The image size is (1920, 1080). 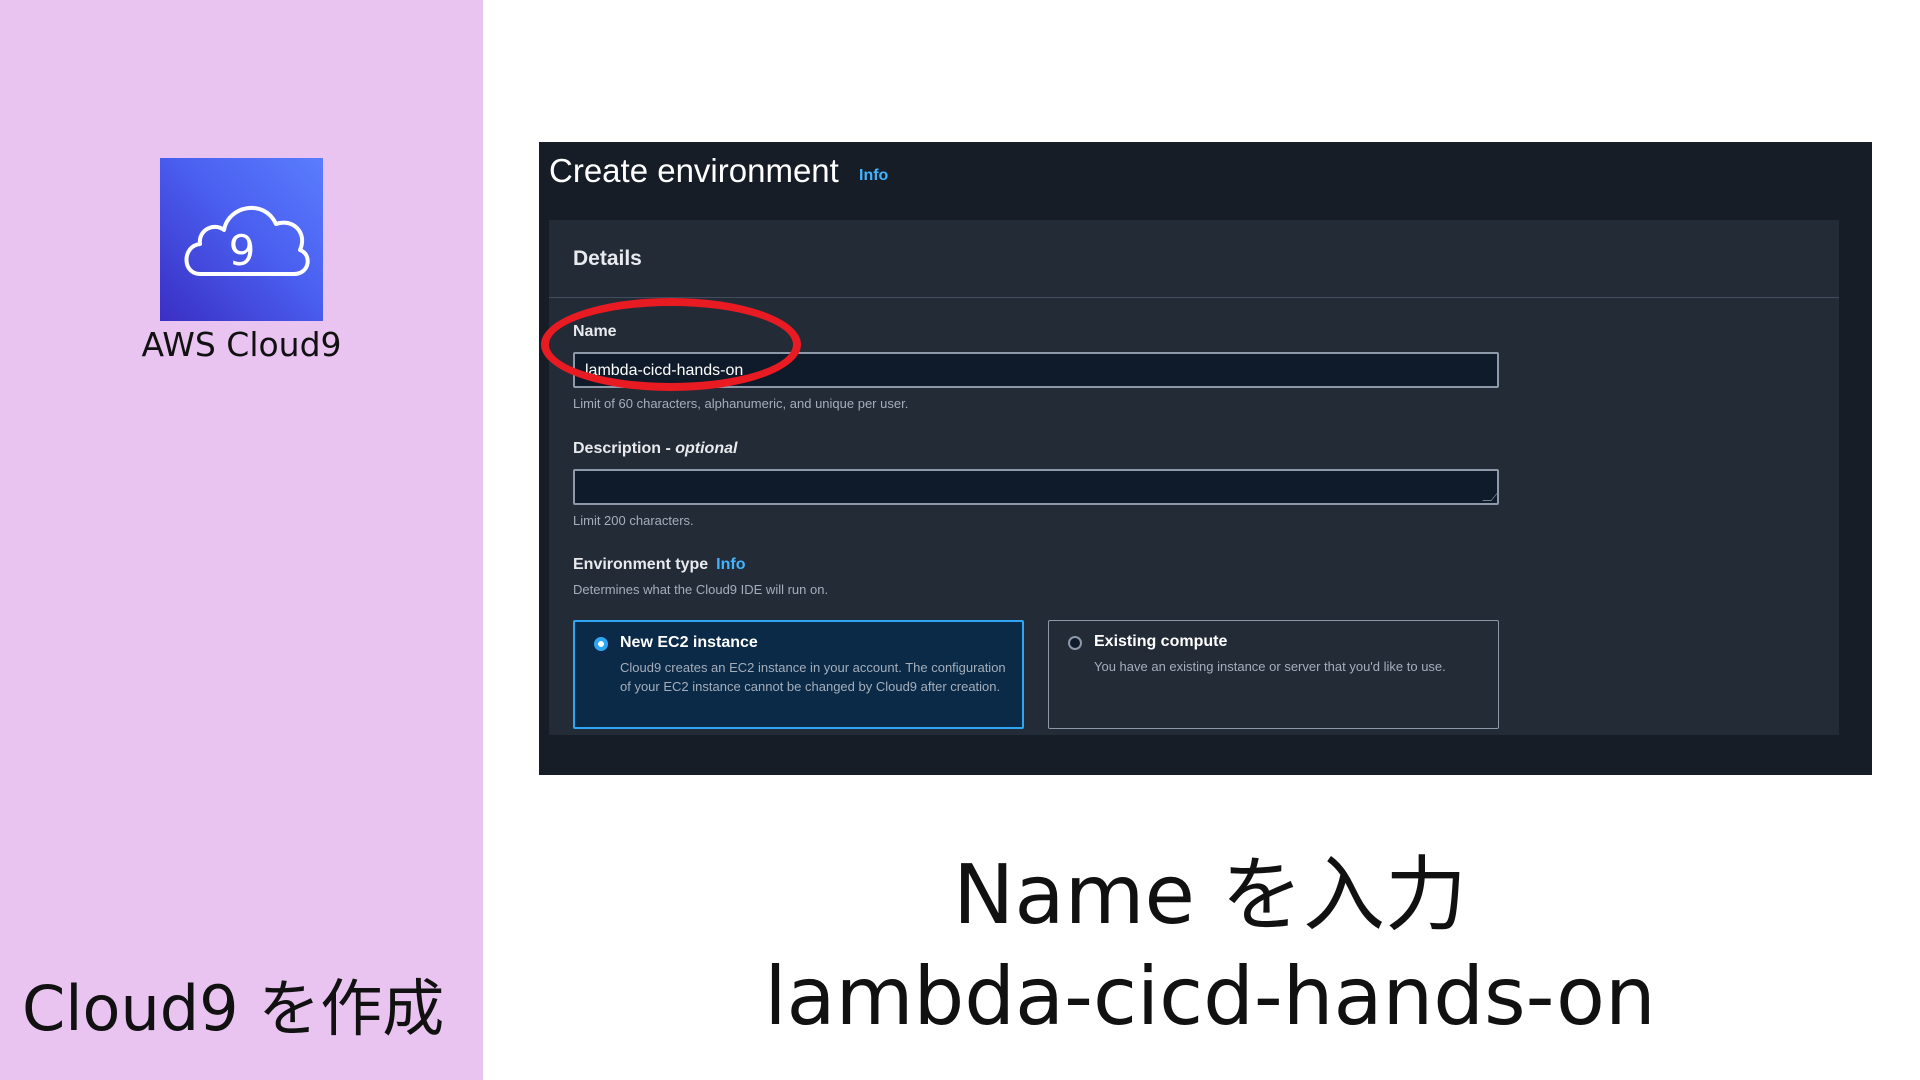 I want to click on option-title: New EC2 instance, so click(x=689, y=642).